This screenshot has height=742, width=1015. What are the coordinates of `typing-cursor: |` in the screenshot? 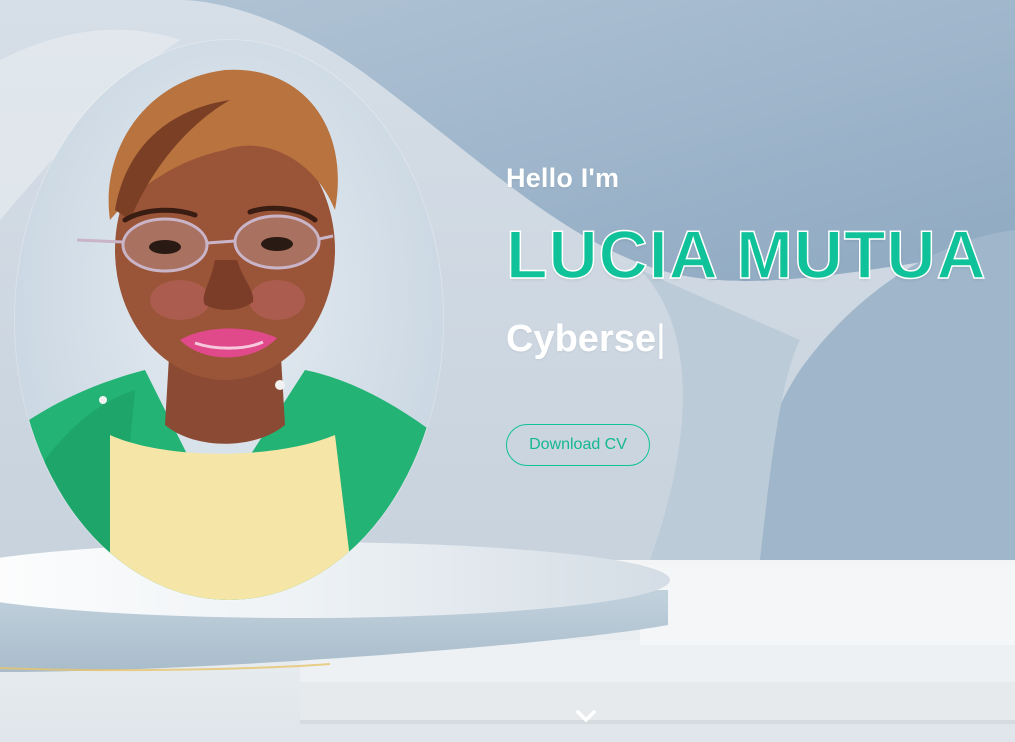 It's located at (660, 339).